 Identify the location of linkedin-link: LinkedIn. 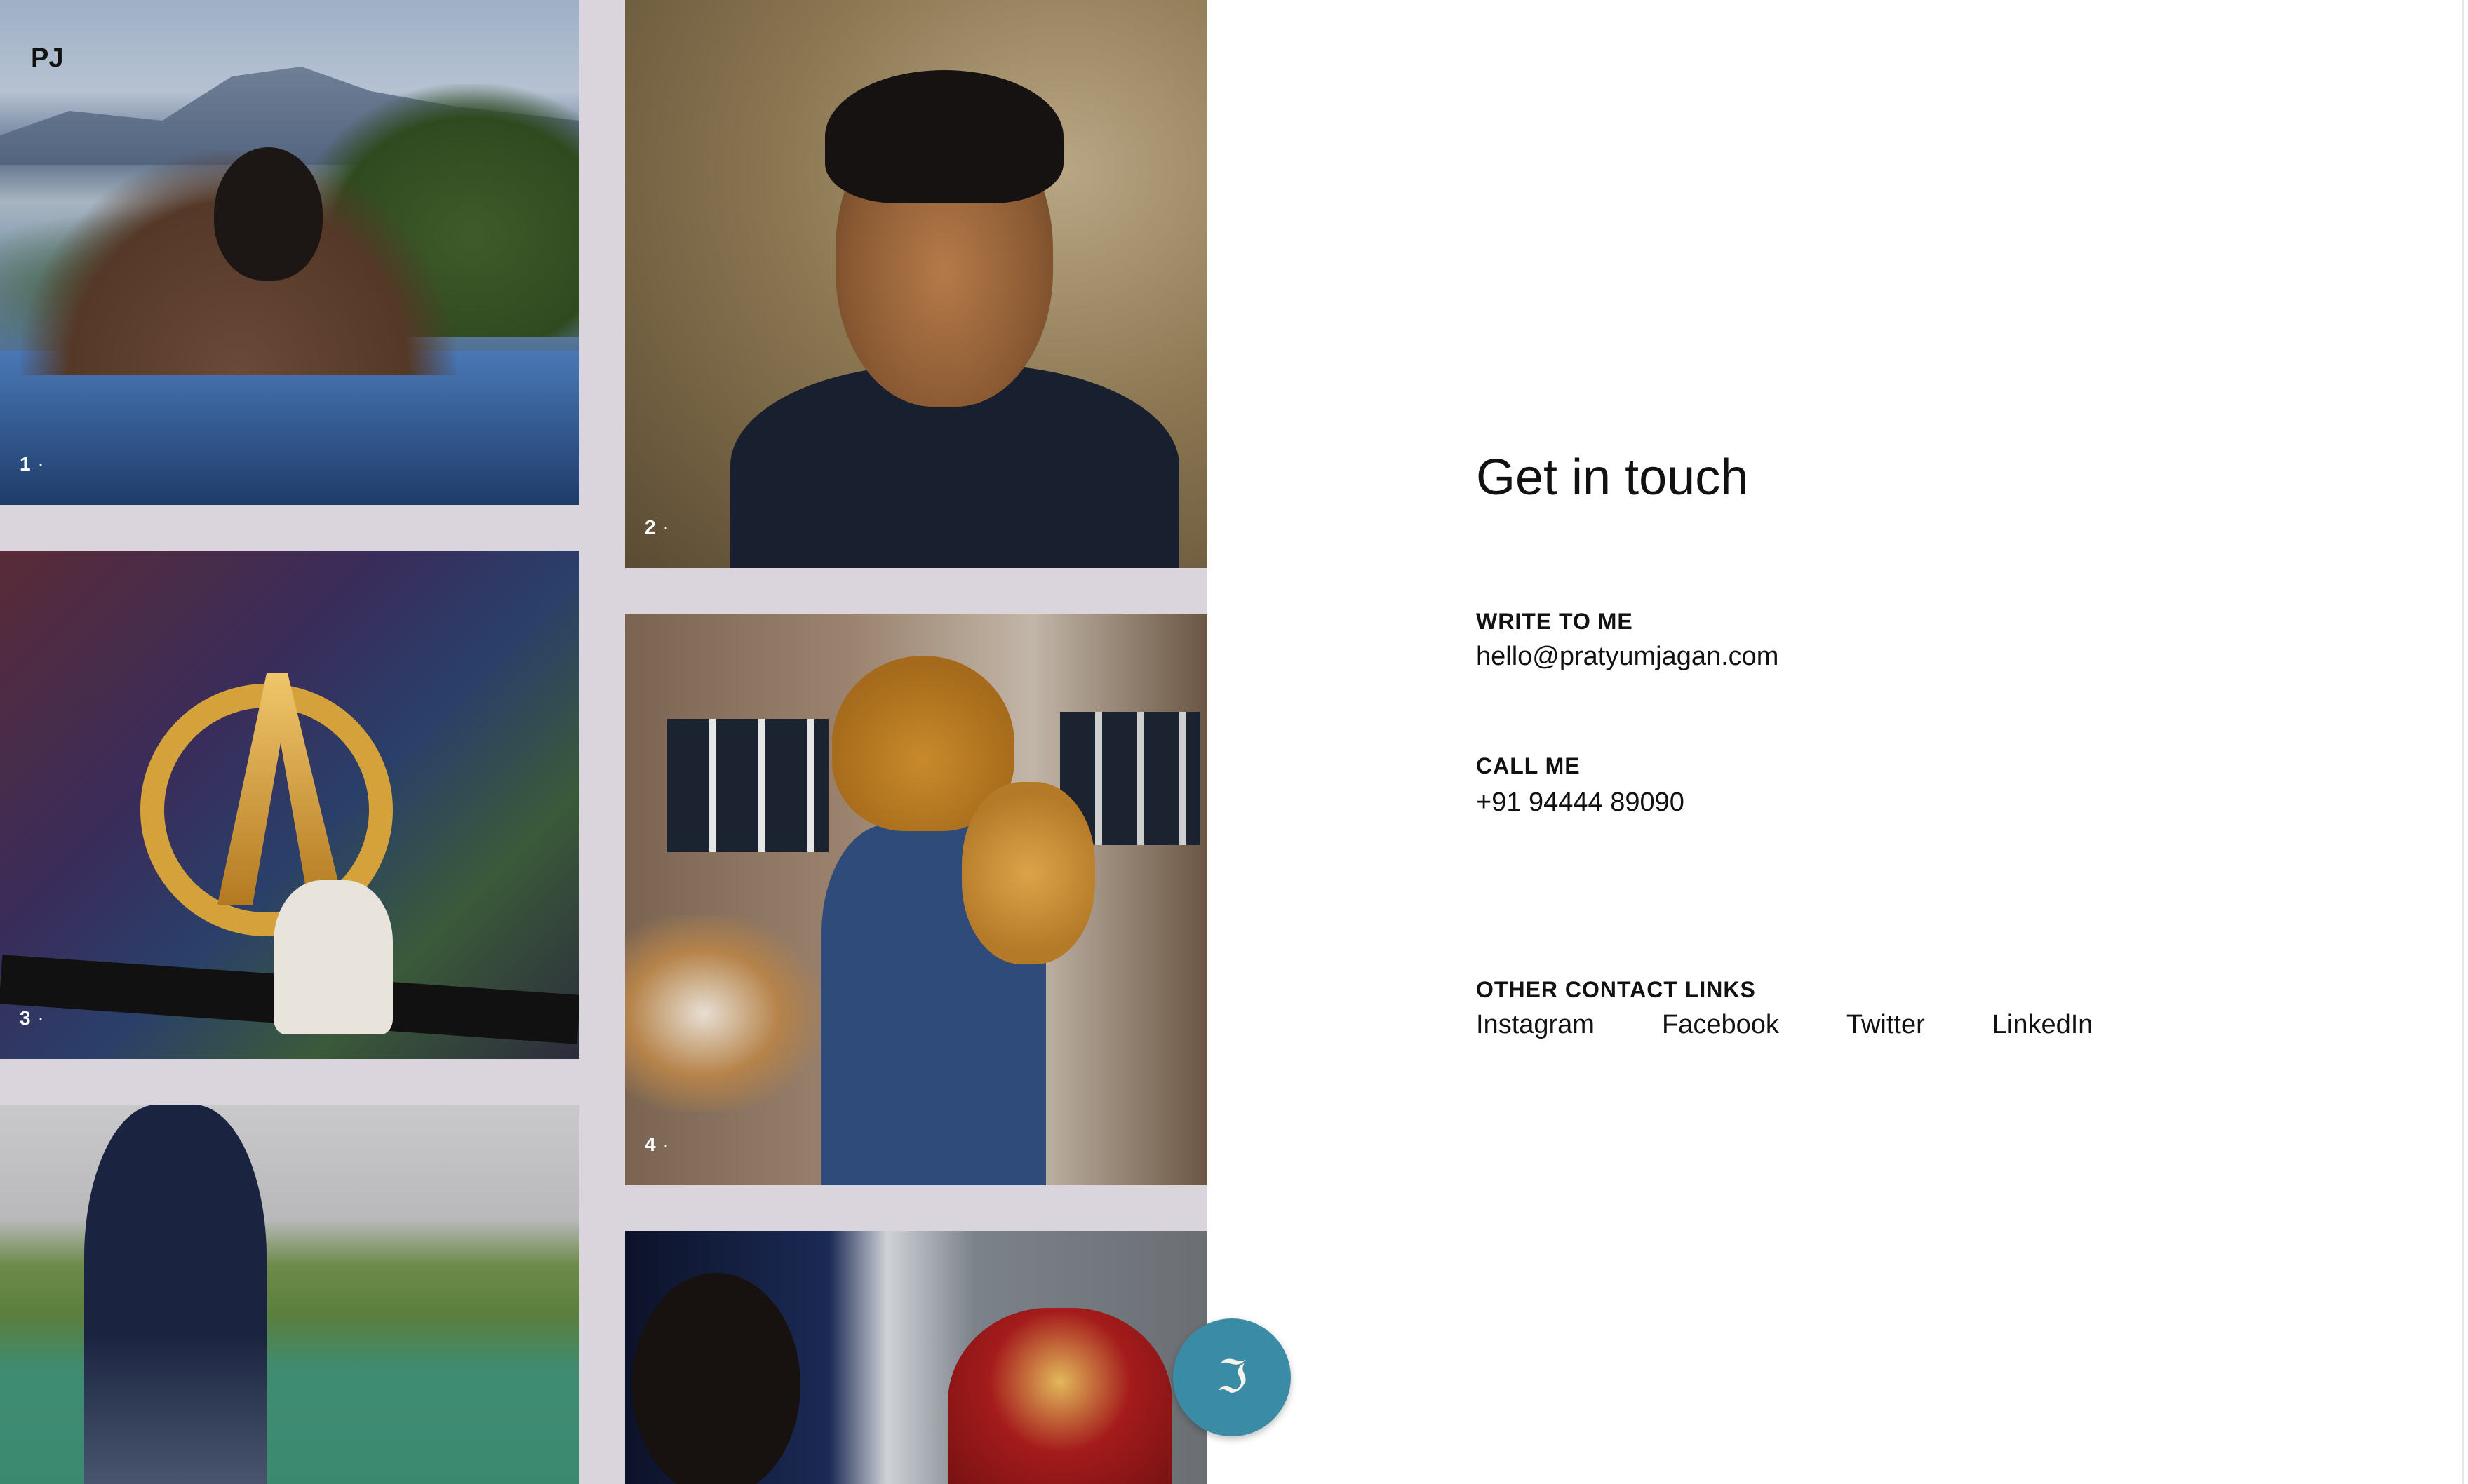
(2043, 1025).